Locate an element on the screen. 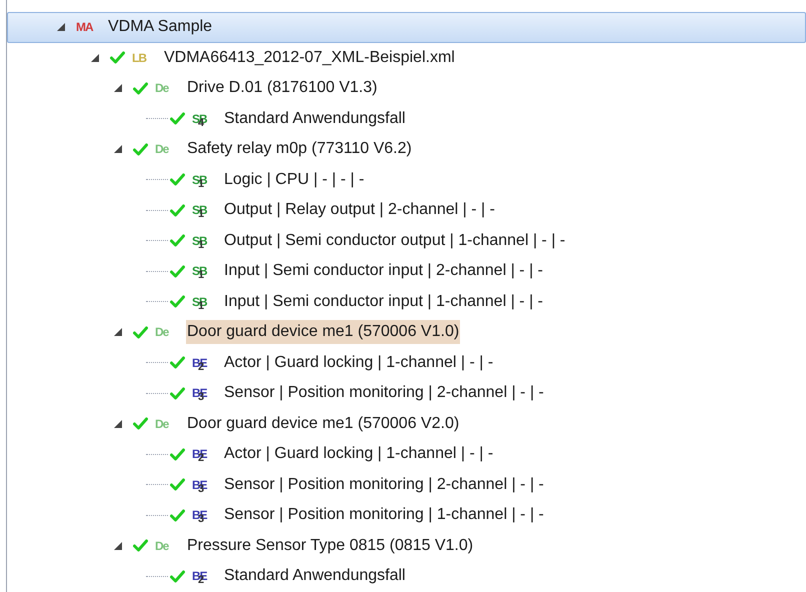 This screenshot has height=592, width=806. node-label: VDMA66413_2012-07_XML-Beispiel.xml is located at coordinates (309, 58).